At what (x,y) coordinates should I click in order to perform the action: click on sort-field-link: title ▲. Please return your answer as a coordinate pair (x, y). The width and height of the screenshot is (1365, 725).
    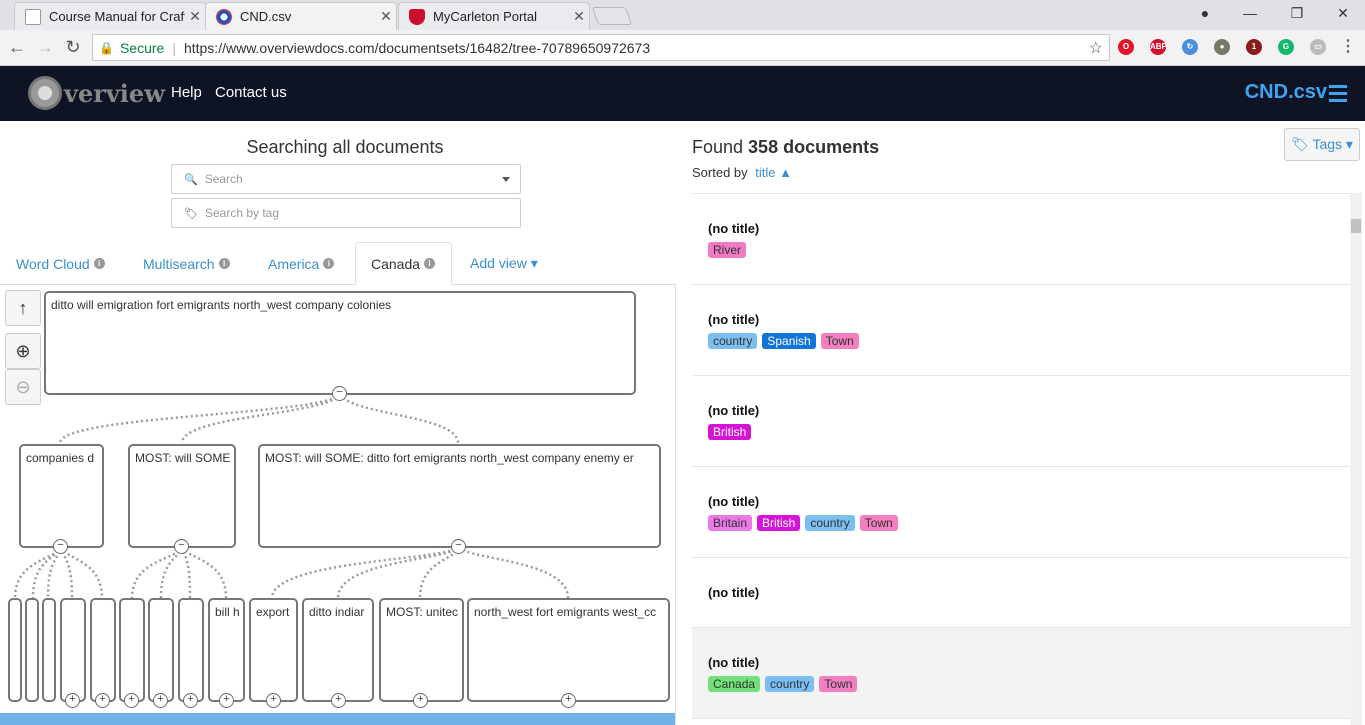
    Looking at the image, I should click on (773, 172).